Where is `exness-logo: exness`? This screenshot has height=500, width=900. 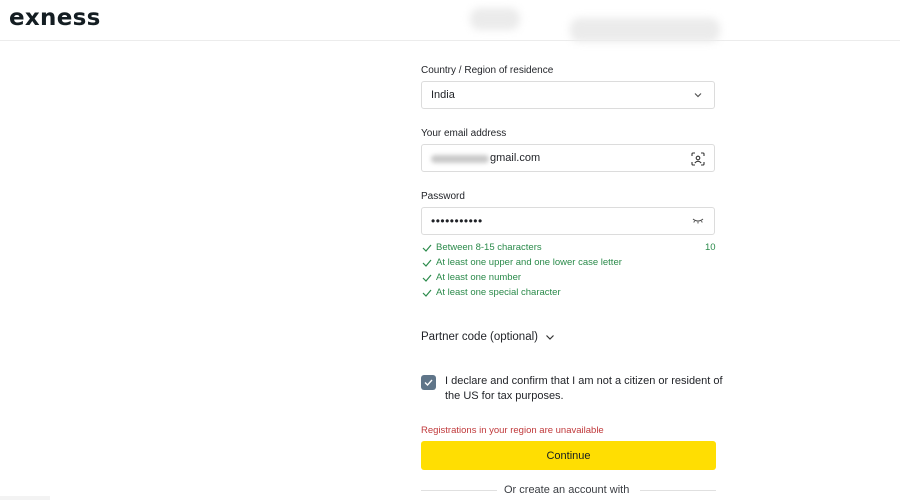
exness-logo: exness is located at coordinates (55, 18).